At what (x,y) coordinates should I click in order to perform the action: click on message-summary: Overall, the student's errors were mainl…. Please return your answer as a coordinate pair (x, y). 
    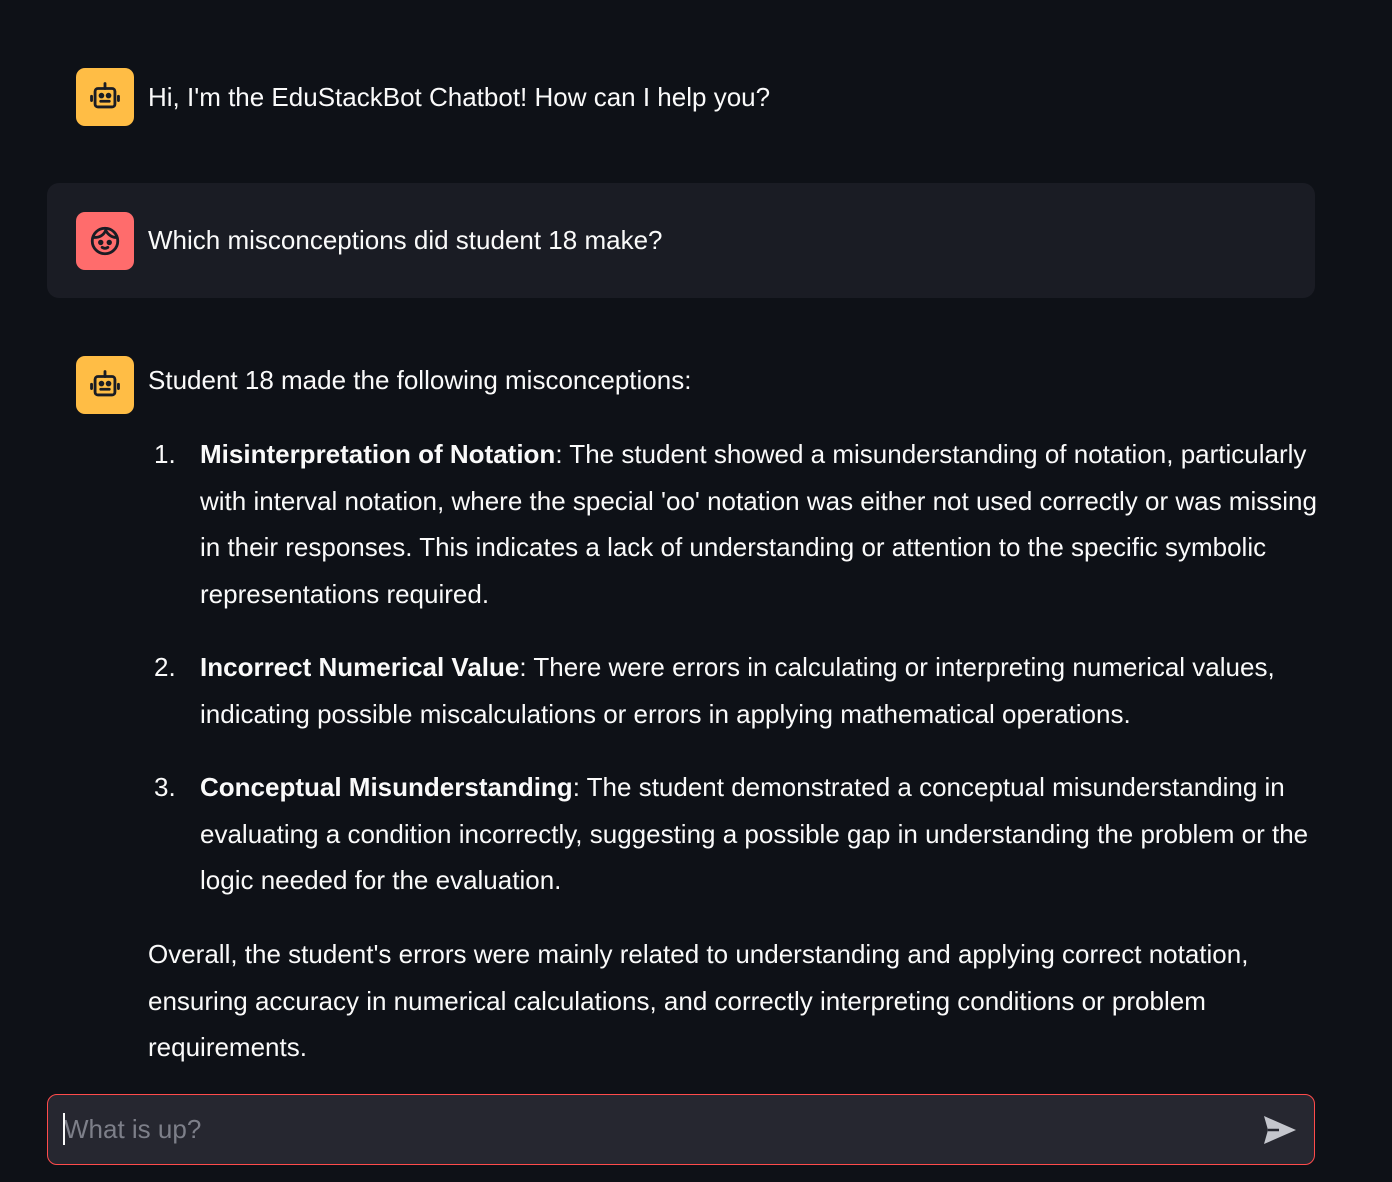
    Looking at the image, I should click on (698, 1000).